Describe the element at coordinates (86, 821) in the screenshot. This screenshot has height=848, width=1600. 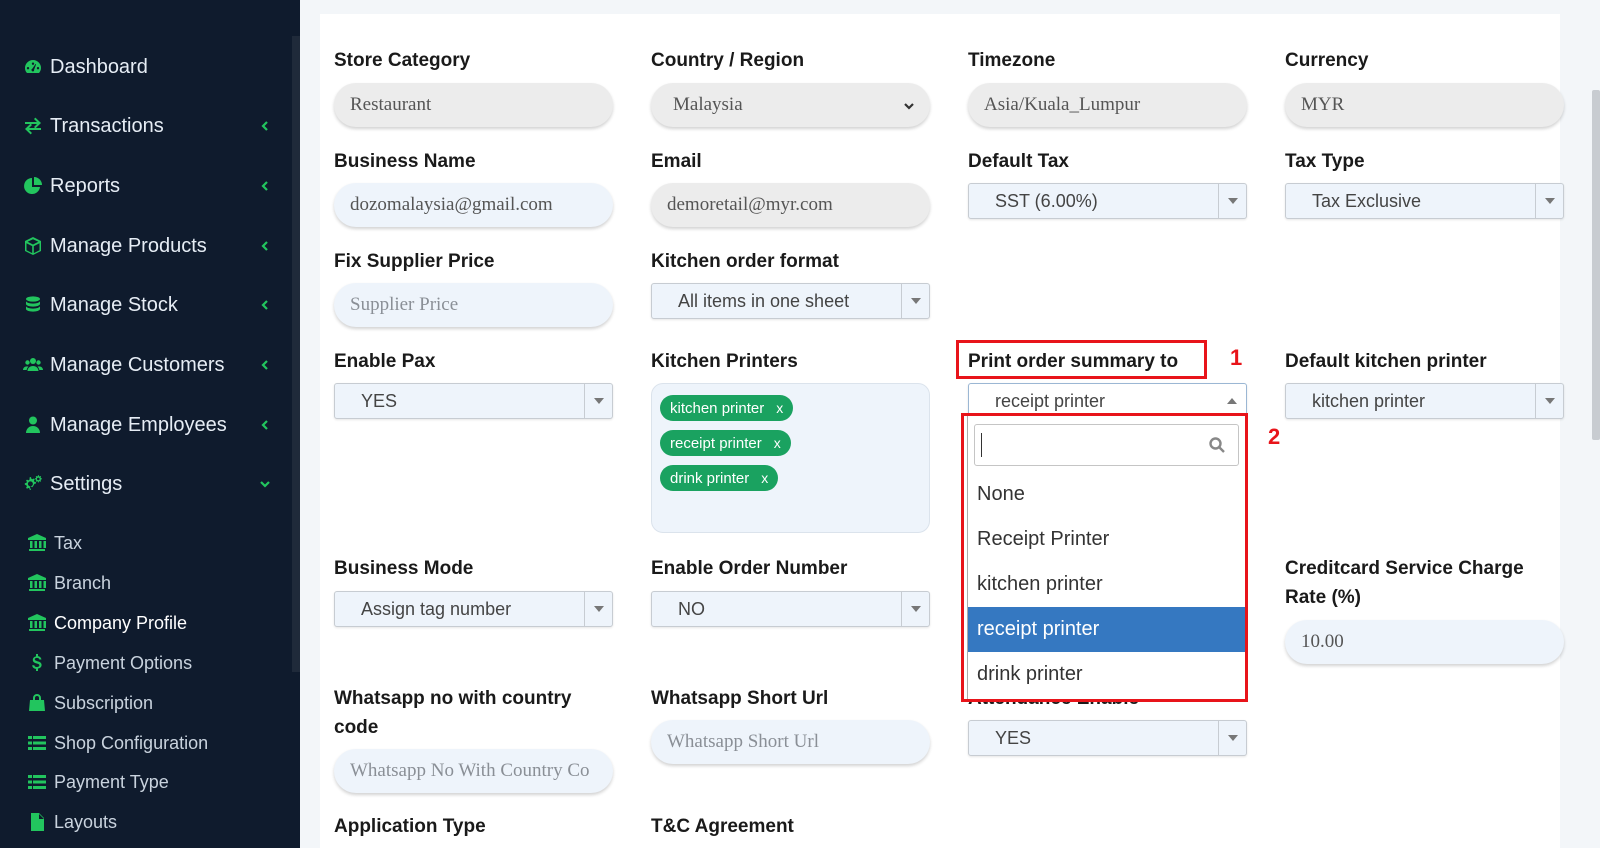
I see `sidebar-subitem-label: Layouts` at that location.